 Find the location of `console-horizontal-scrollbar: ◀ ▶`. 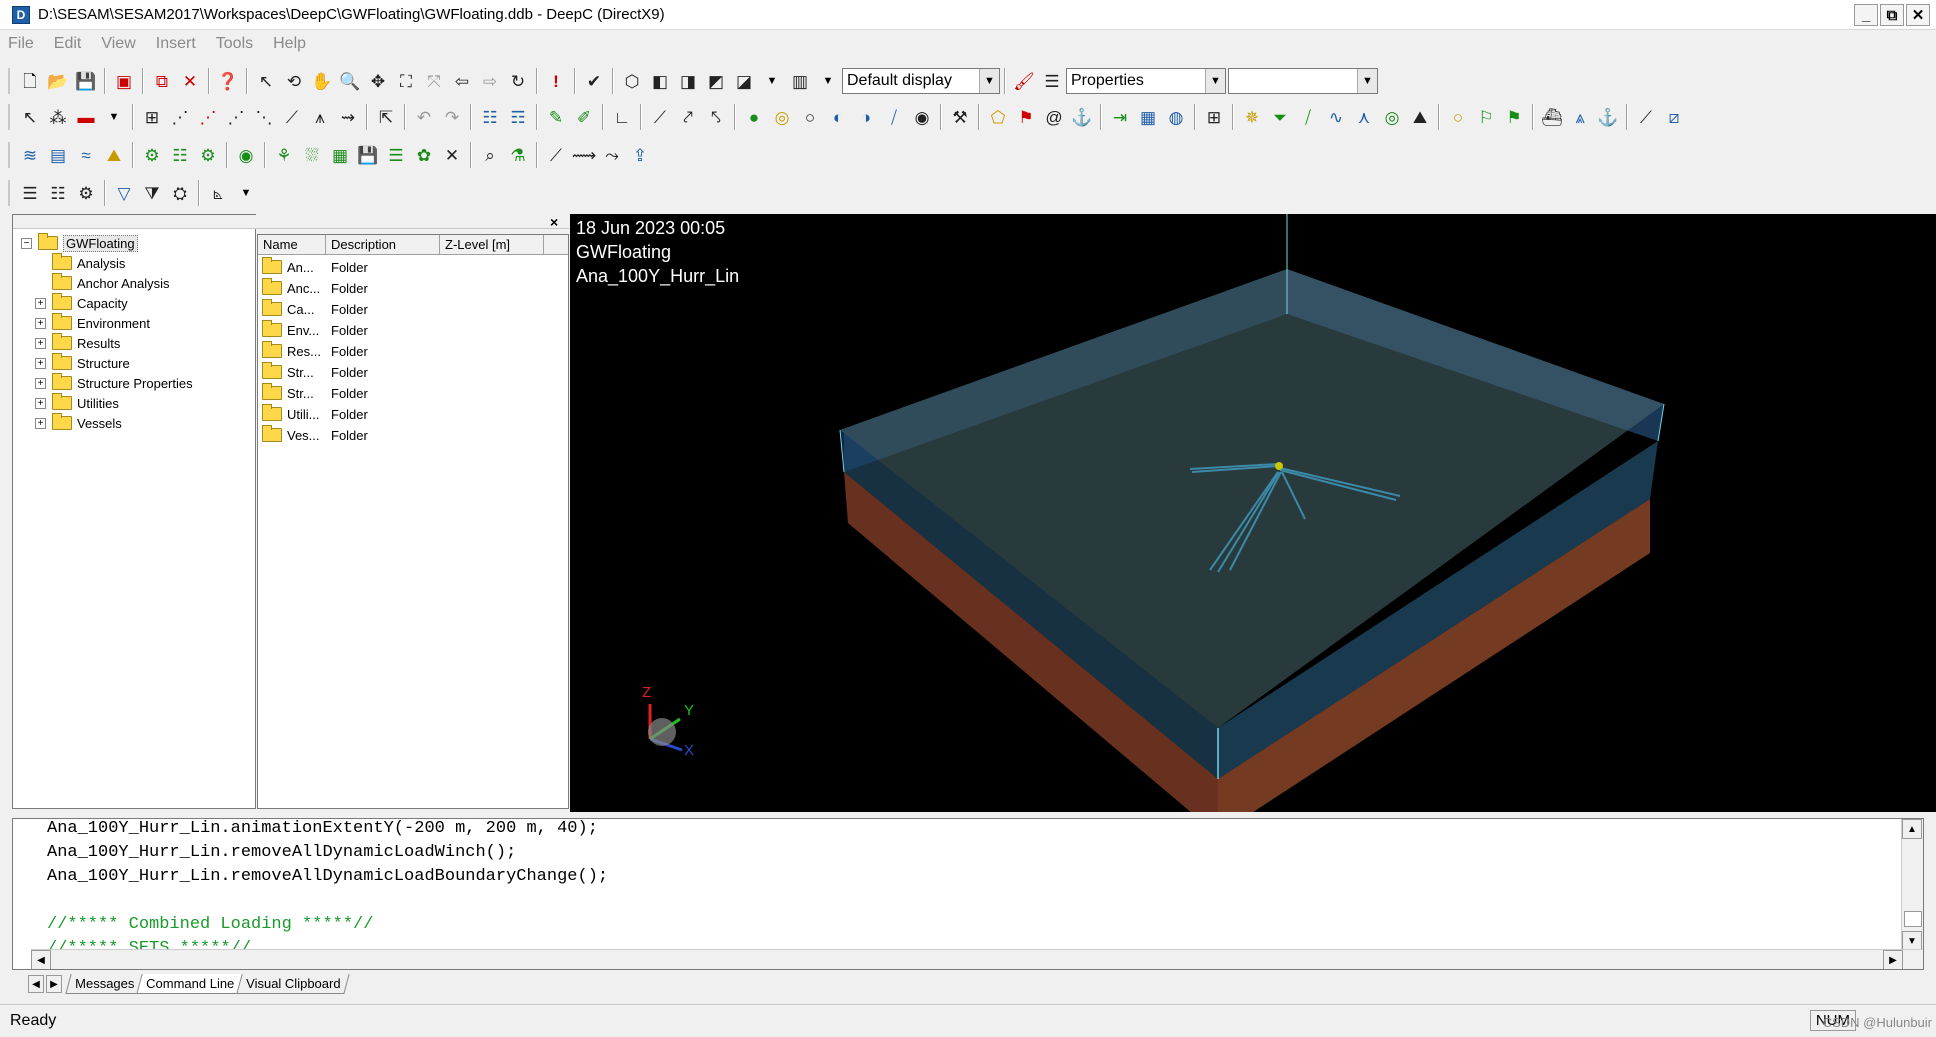

console-horizontal-scrollbar: ◀ ▶ is located at coordinates (977, 959).